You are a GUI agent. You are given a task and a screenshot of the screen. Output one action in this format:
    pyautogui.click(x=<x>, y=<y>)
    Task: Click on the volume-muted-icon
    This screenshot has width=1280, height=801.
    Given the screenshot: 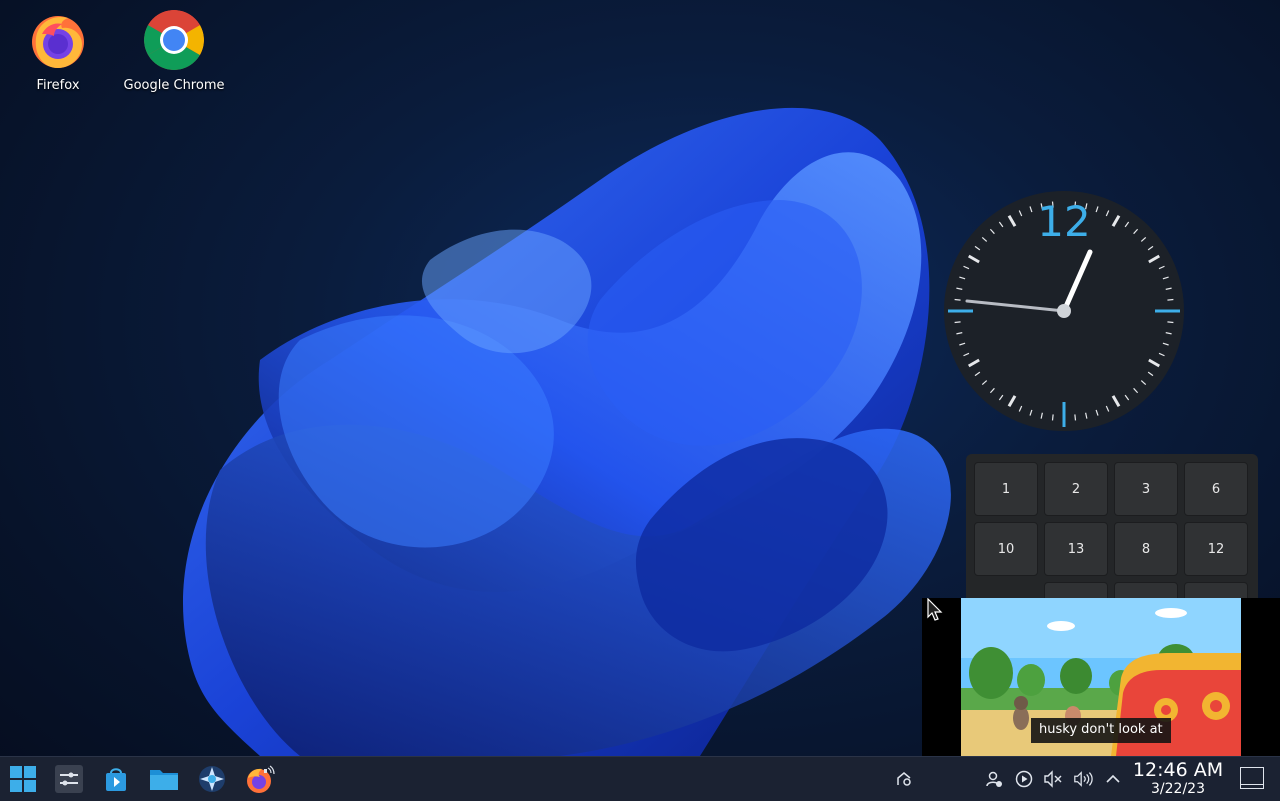 What is the action you would take?
    pyautogui.click(x=1053, y=779)
    